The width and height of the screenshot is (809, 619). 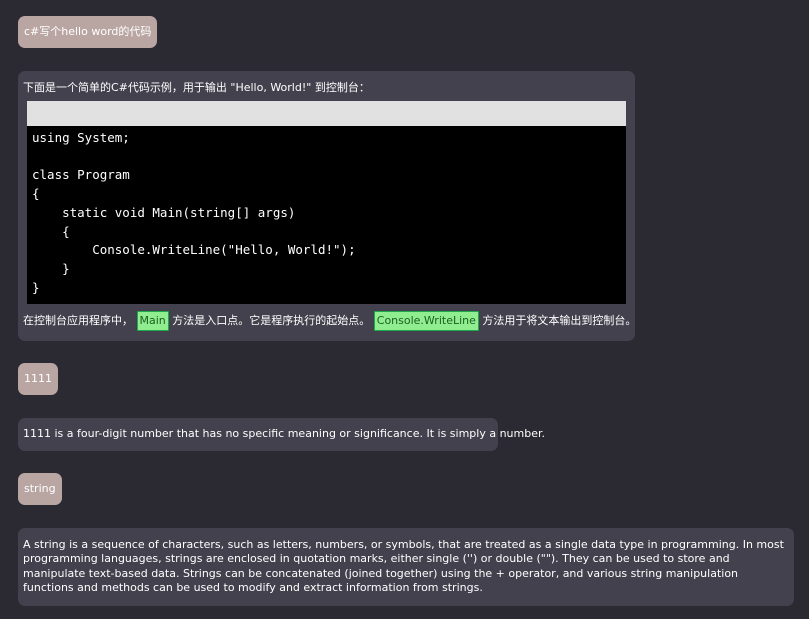 What do you see at coordinates (326, 113) in the screenshot?
I see `code-block-header` at bounding box center [326, 113].